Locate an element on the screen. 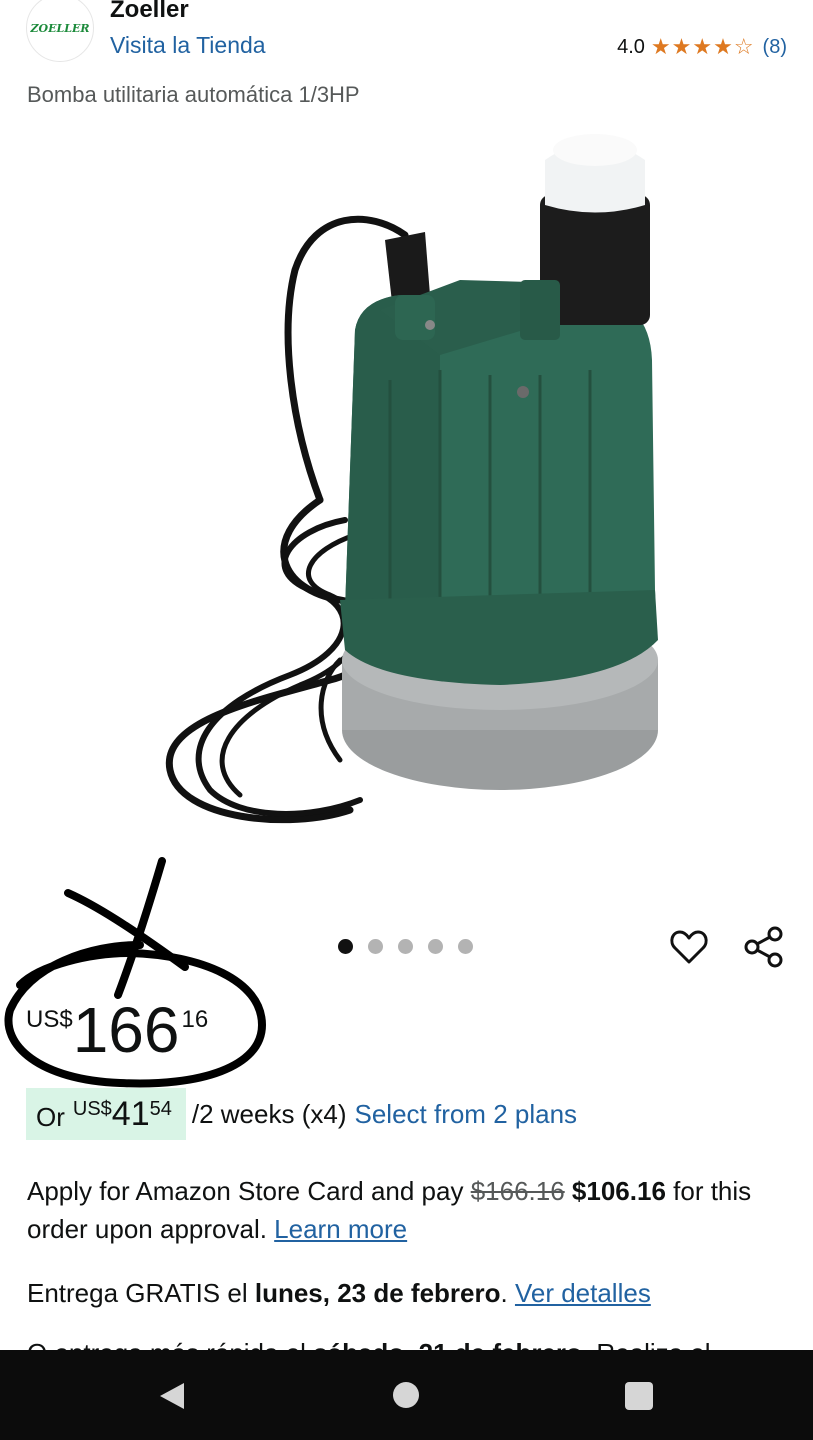 Image resolution: width=813 pixels, height=1440 pixels. installment-currency: US$ is located at coordinates (92, 1109).